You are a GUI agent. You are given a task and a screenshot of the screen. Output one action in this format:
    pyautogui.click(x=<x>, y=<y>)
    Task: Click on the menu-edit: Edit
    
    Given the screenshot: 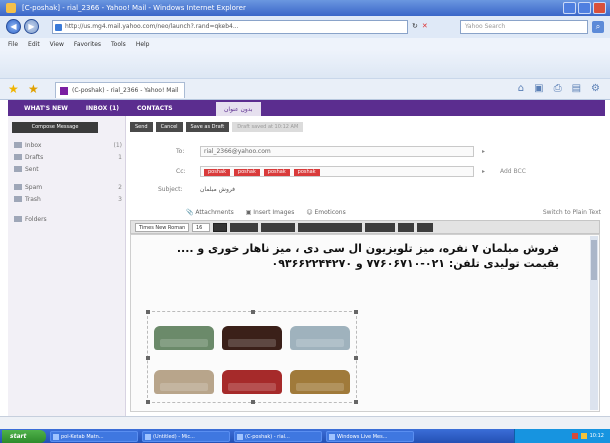 What is the action you would take?
    pyautogui.click(x=34, y=44)
    